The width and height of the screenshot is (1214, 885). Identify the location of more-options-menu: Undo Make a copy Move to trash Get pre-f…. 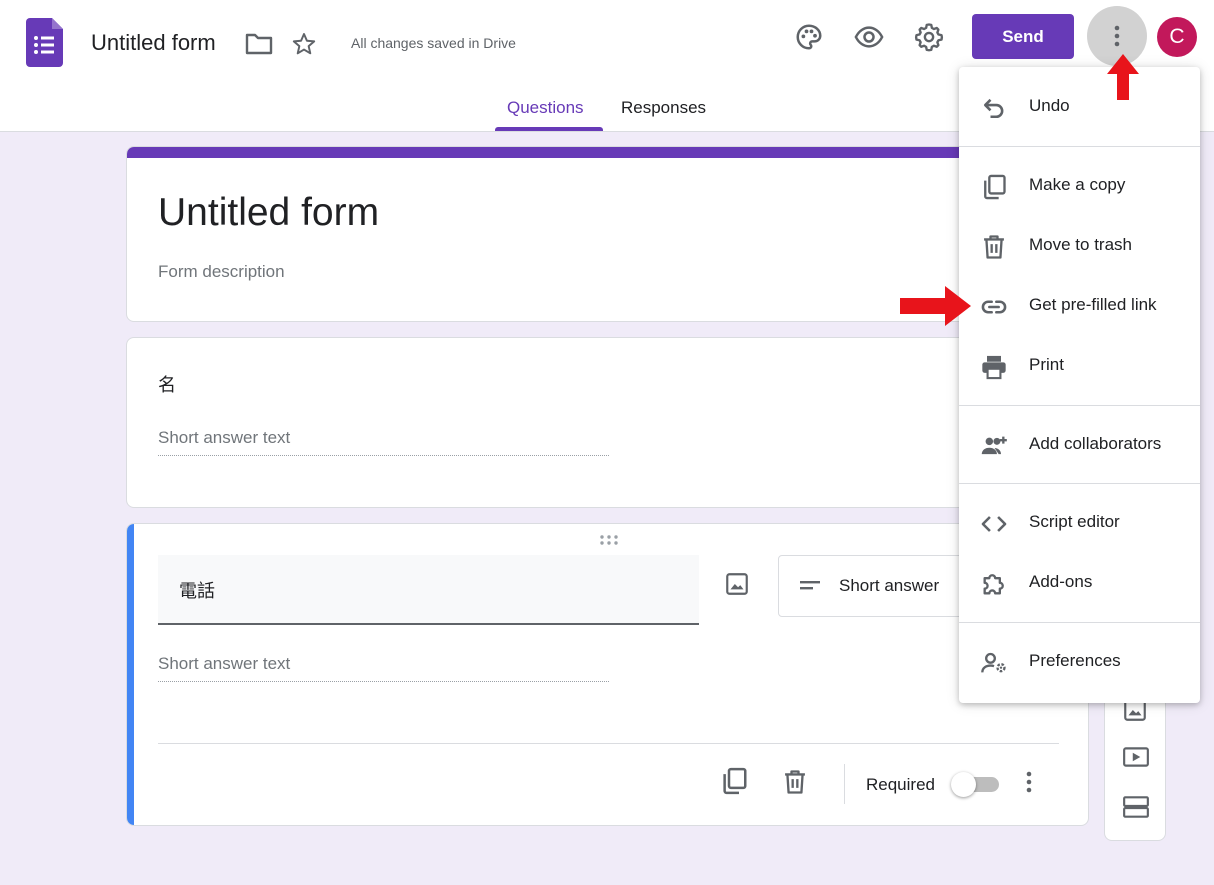
(1079, 385).